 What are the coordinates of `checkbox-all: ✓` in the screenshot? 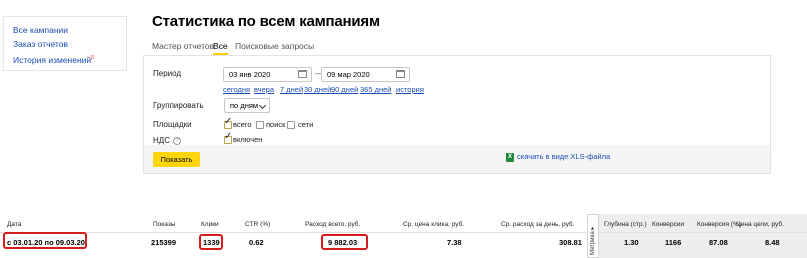 It's located at (228, 123).